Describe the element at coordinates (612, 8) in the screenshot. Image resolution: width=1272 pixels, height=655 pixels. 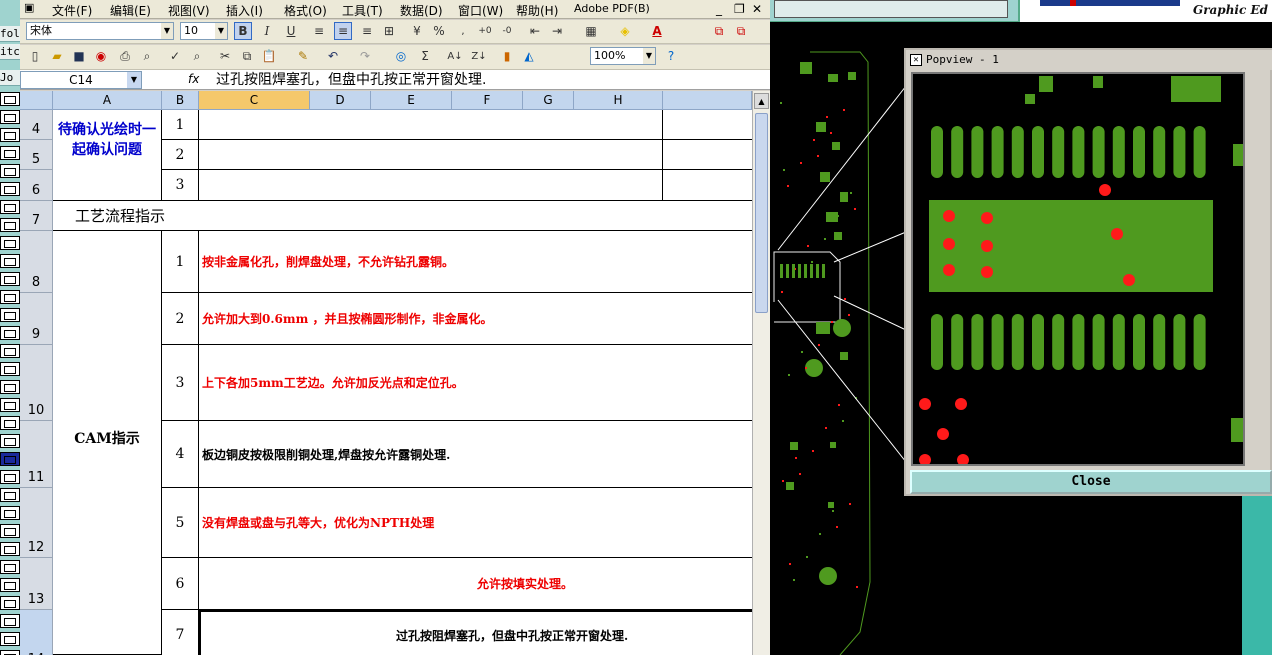
I see `menu-adobe-pdf: Adobe PDF(B)` at that location.